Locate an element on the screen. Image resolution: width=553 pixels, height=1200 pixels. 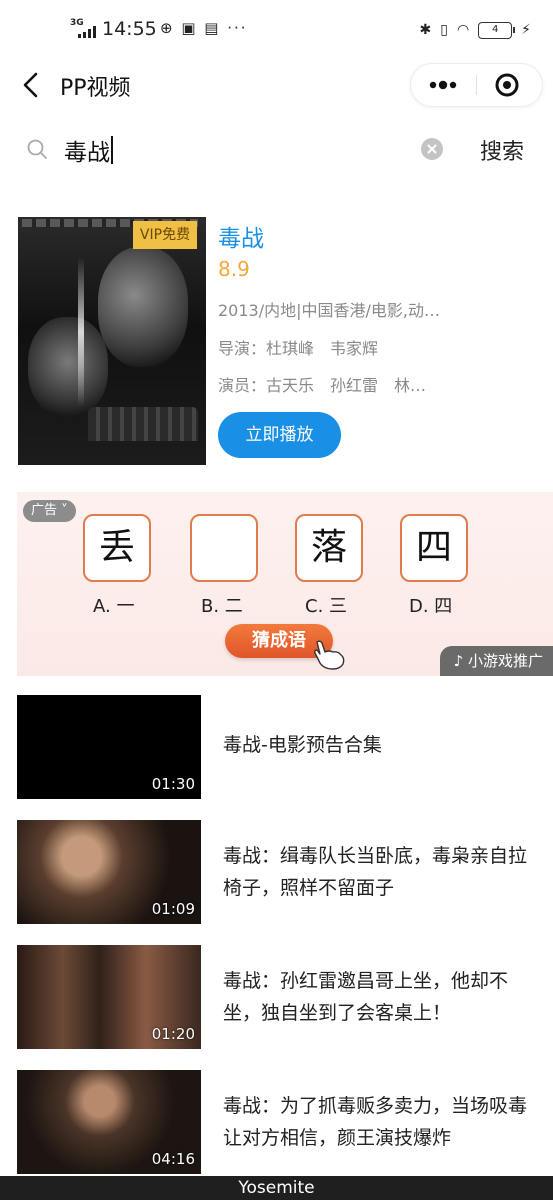
video-thumbnail: 01:09 is located at coordinates (109, 872).